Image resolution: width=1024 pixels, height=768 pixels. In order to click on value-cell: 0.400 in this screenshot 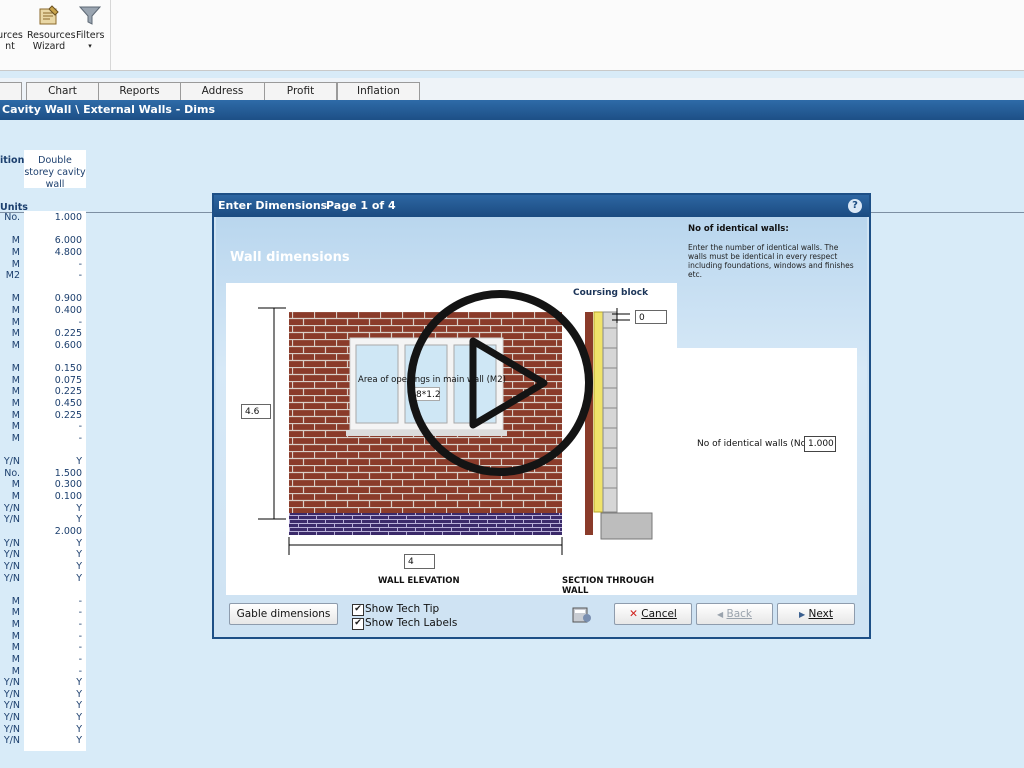, I will do `click(68, 310)`.